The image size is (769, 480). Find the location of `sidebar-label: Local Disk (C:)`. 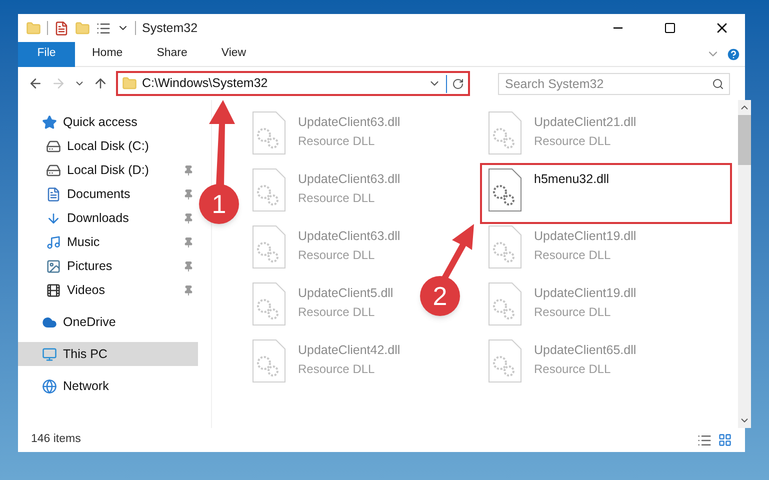

sidebar-label: Local Disk (C:) is located at coordinates (108, 146).